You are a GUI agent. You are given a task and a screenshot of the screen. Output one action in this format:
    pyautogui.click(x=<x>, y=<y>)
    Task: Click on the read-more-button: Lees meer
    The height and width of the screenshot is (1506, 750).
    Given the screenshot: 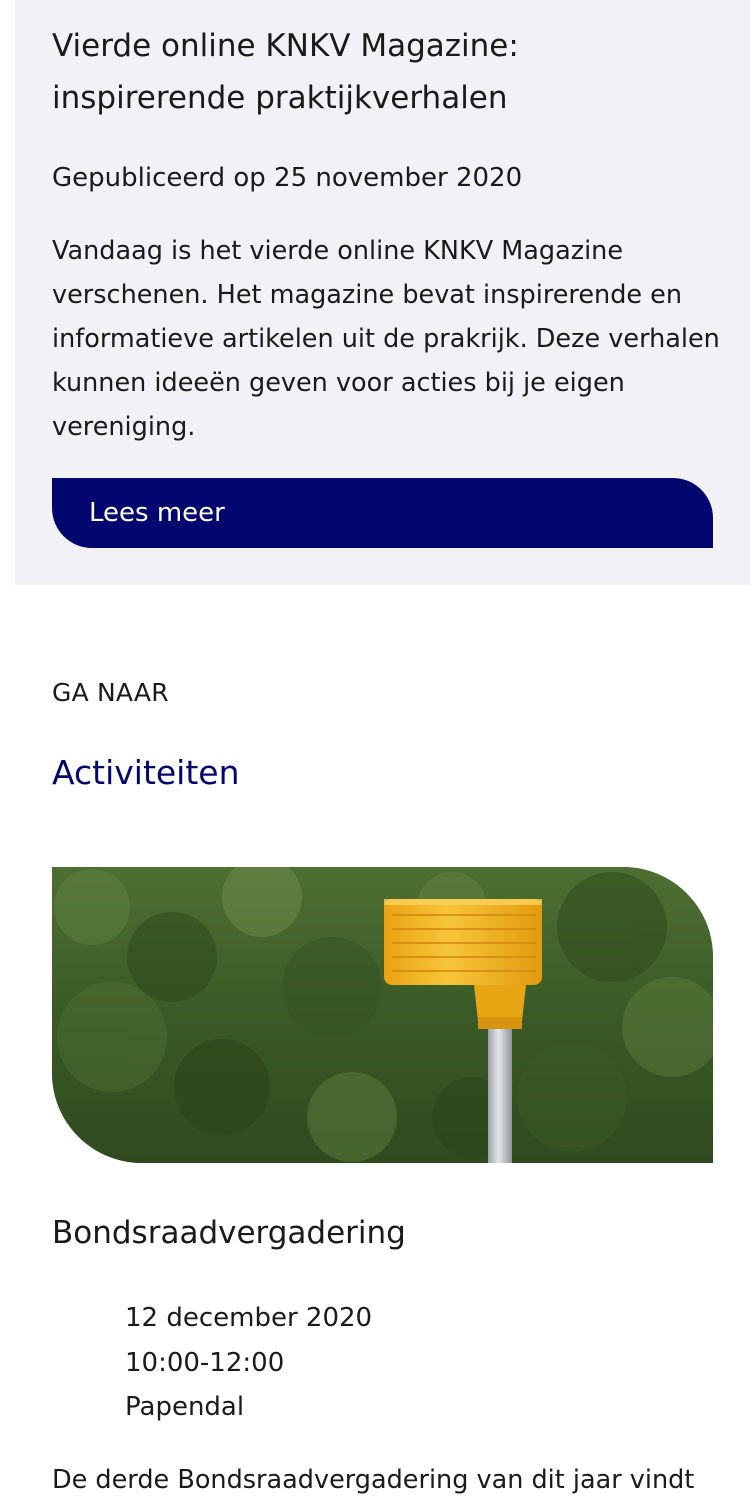 What is the action you would take?
    pyautogui.click(x=382, y=513)
    